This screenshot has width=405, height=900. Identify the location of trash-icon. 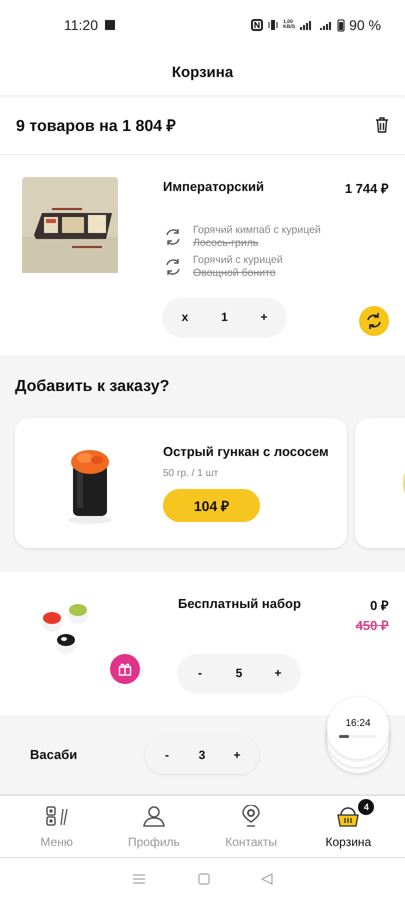
(382, 124).